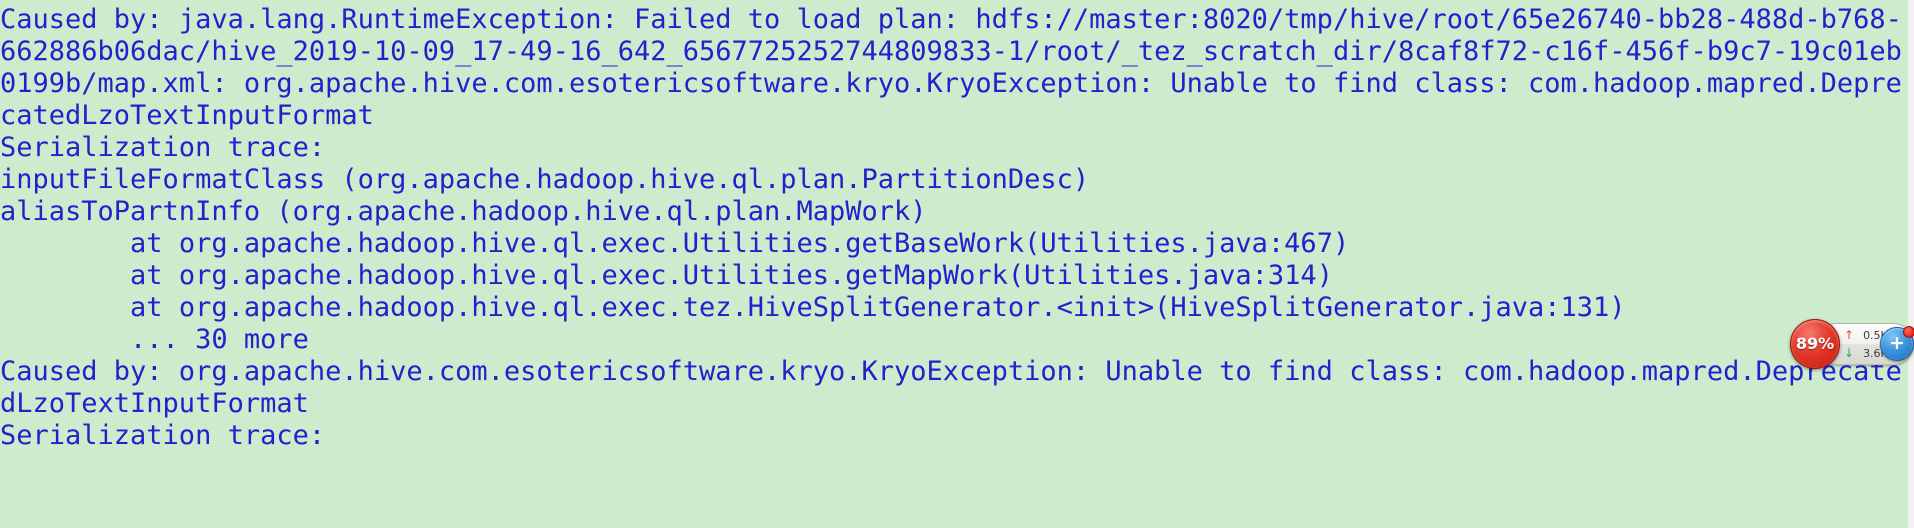 This screenshot has width=1914, height=528. What do you see at coordinates (1911, 264) in the screenshot?
I see `right-gutter` at bounding box center [1911, 264].